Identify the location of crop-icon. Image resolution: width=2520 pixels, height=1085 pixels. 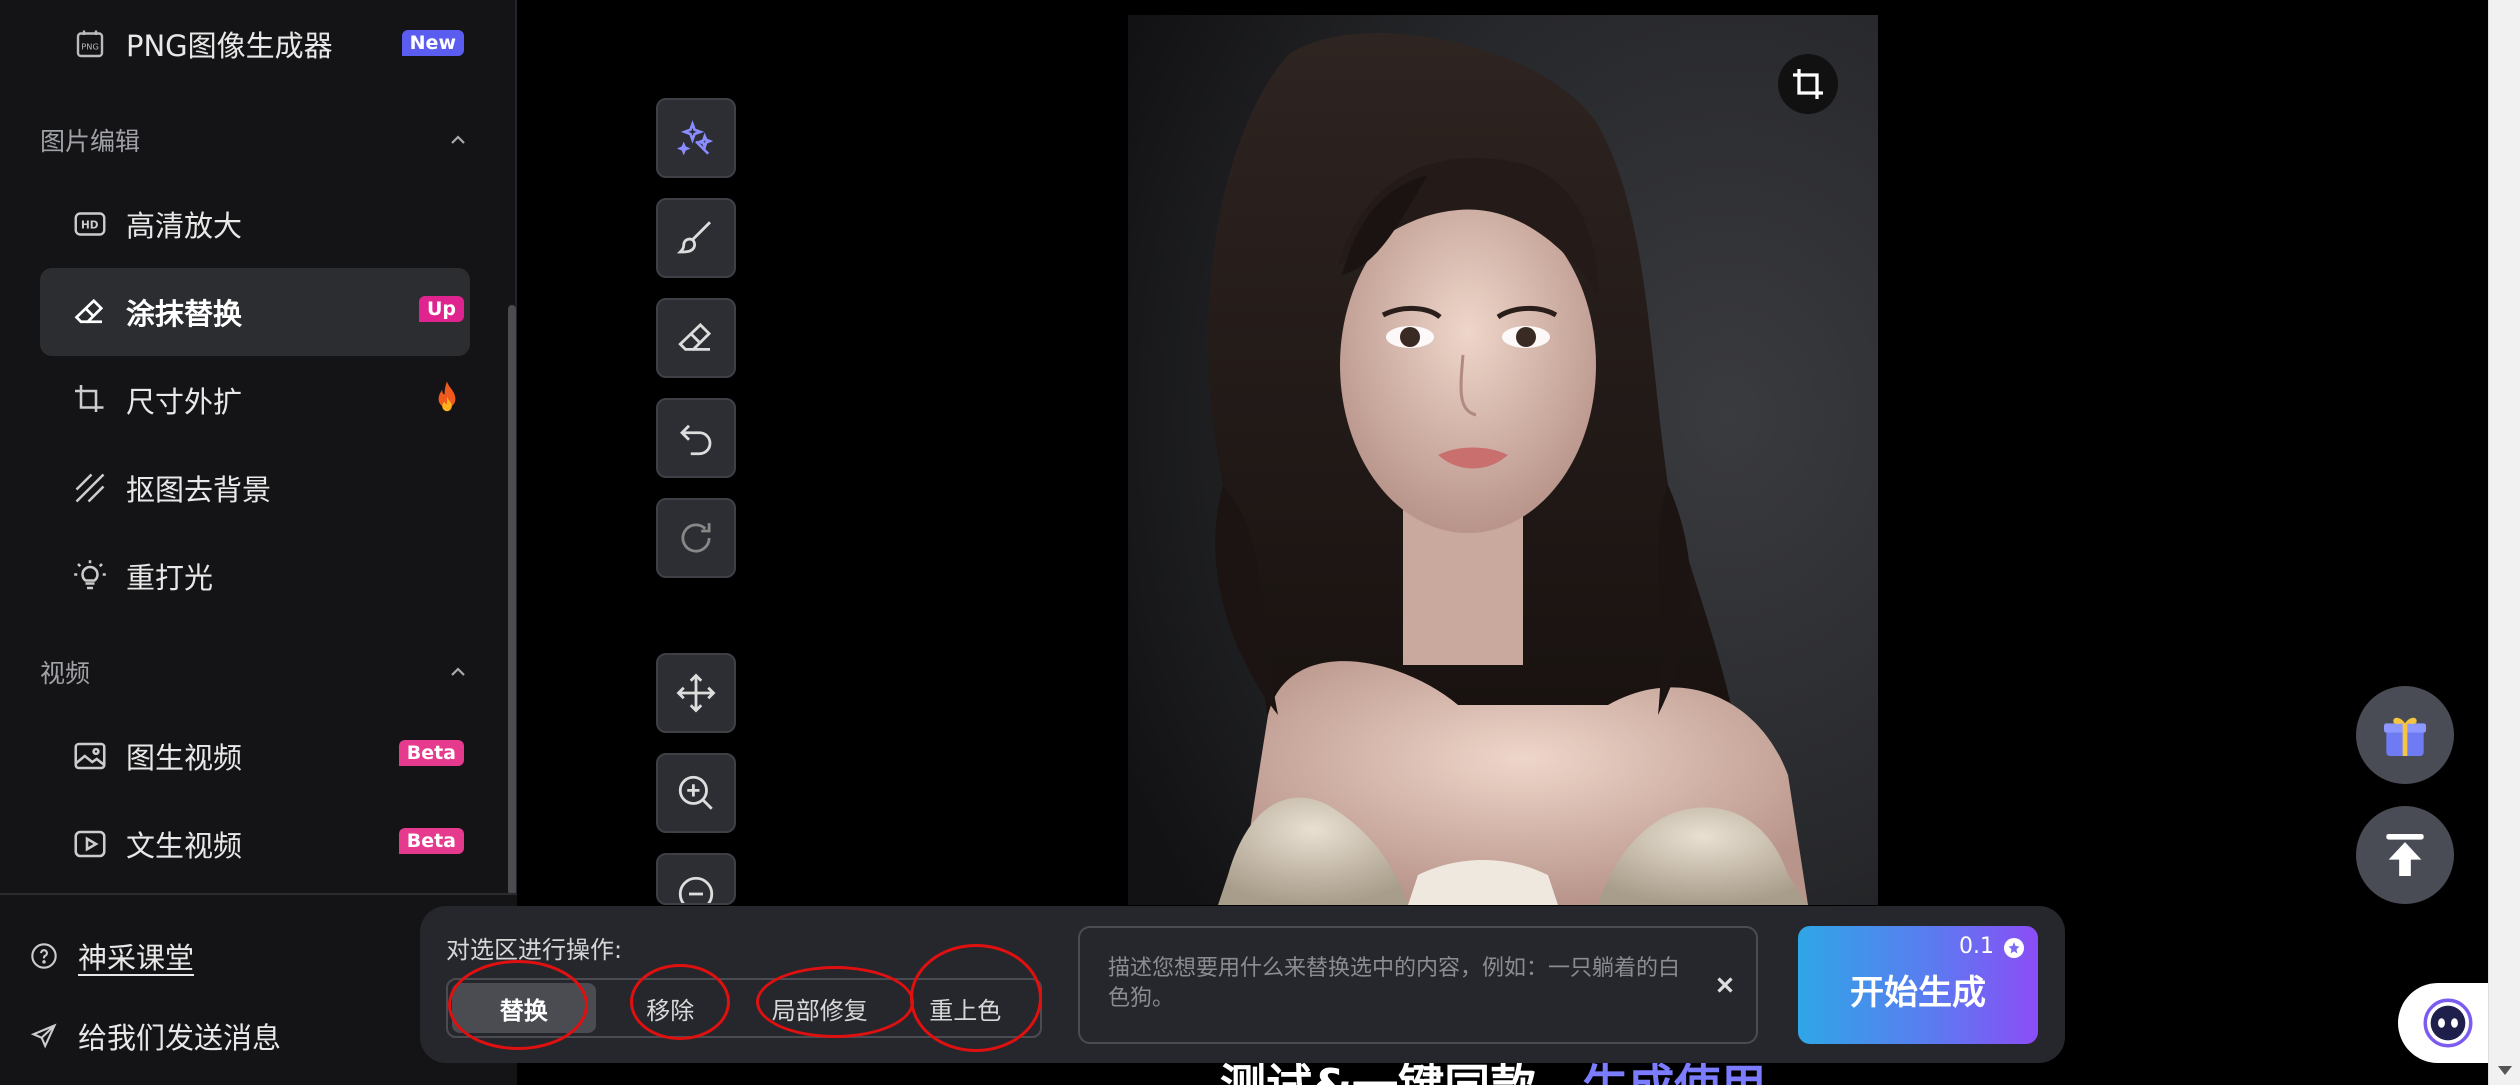
(1808, 84).